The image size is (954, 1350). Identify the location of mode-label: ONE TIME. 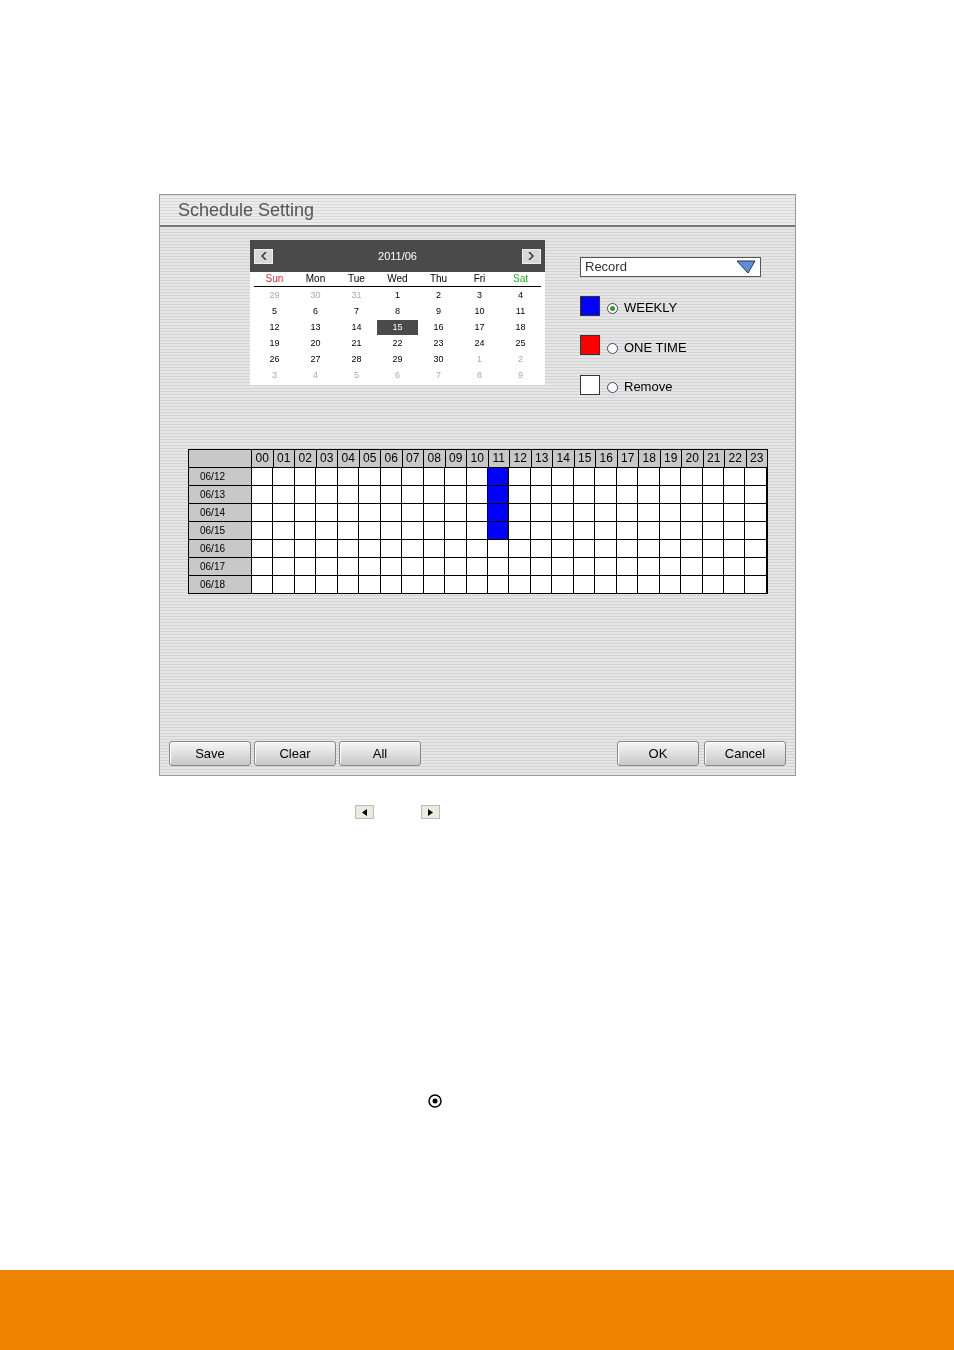
(655, 347).